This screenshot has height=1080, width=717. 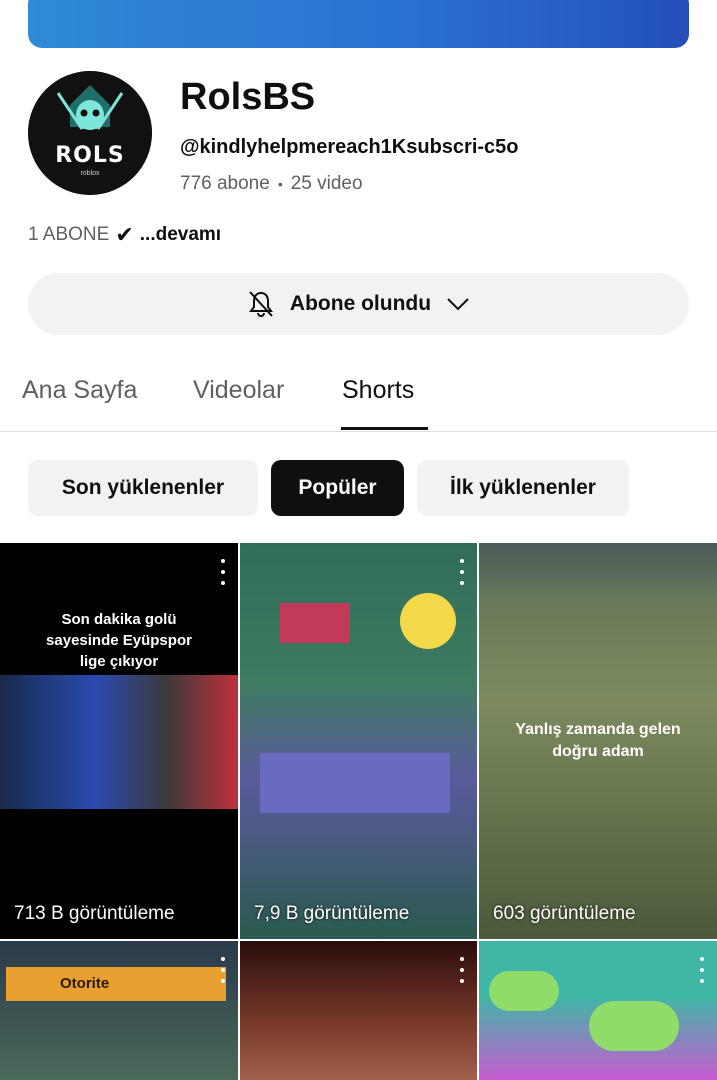 What do you see at coordinates (523, 488) in the screenshot?
I see `filter-oldest: İlk yüklenenler` at bounding box center [523, 488].